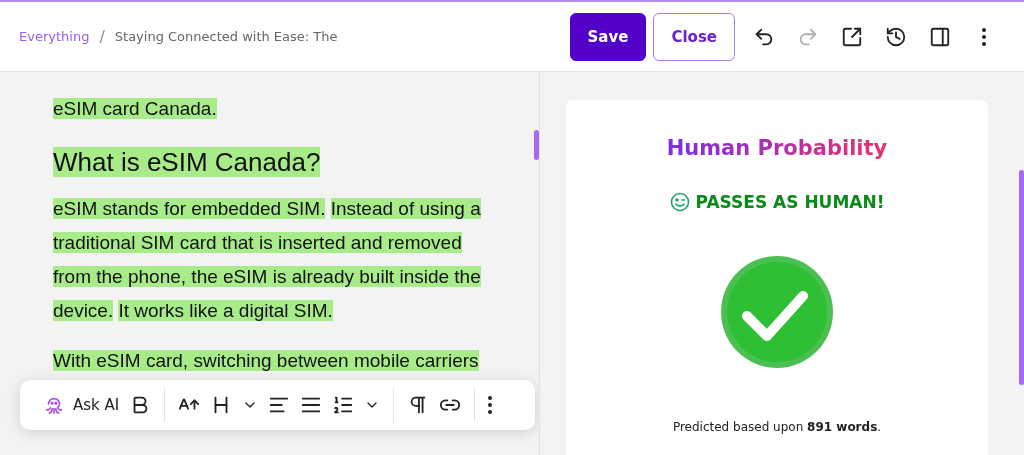 This screenshot has height=455, width=1024. I want to click on paragraph-text: With eSIM card, switching between mobile carriers, so click(266, 361).